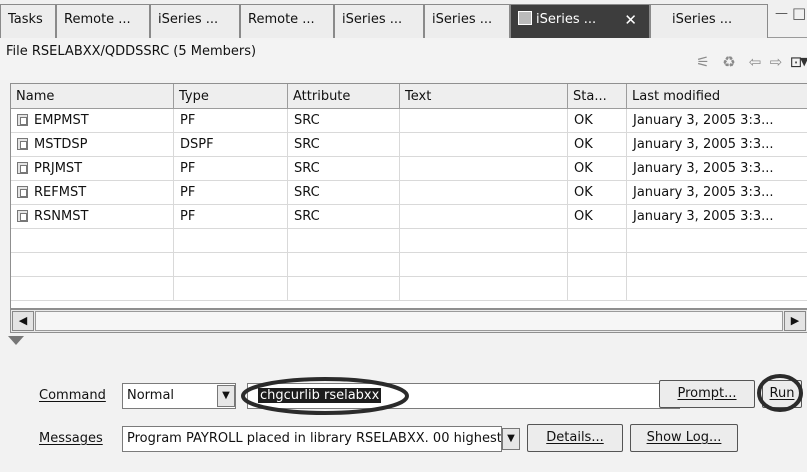 The width and height of the screenshot is (807, 472). Describe the element at coordinates (92, 192) in the screenshot. I see `cell-name: REFMST` at that location.